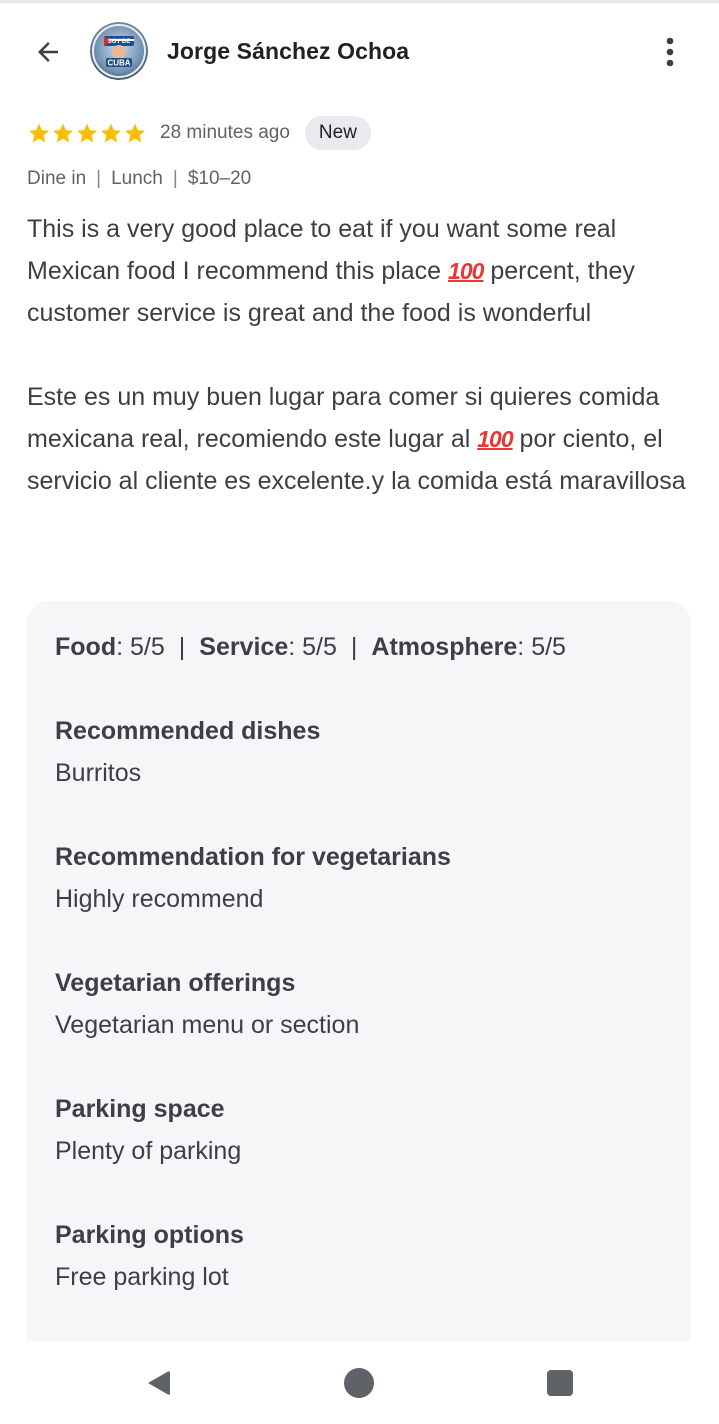  I want to click on attribute-label: Recommended dishes, so click(188, 731).